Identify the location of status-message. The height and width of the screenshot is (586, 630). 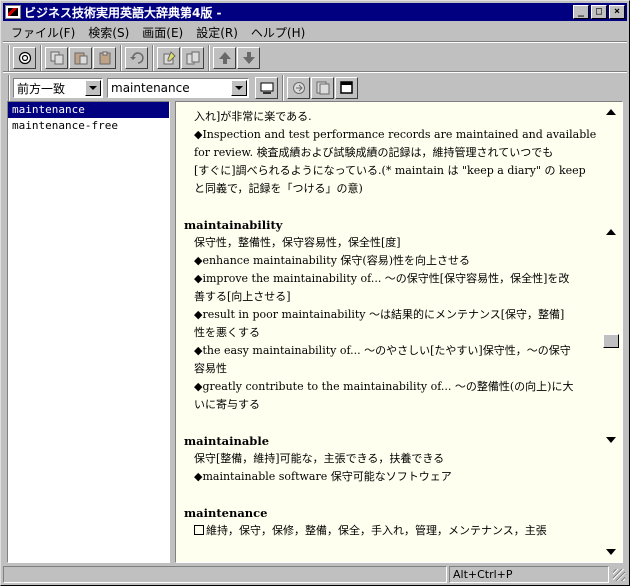
(225, 574).